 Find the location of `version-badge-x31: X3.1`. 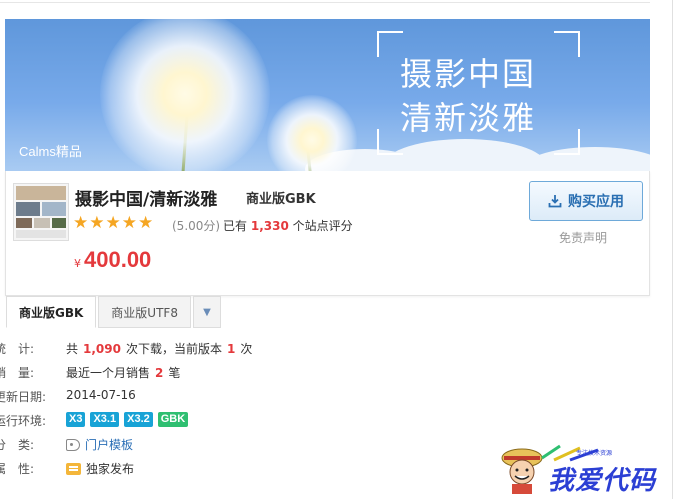

version-badge-x31: X3.1 is located at coordinates (105, 419).